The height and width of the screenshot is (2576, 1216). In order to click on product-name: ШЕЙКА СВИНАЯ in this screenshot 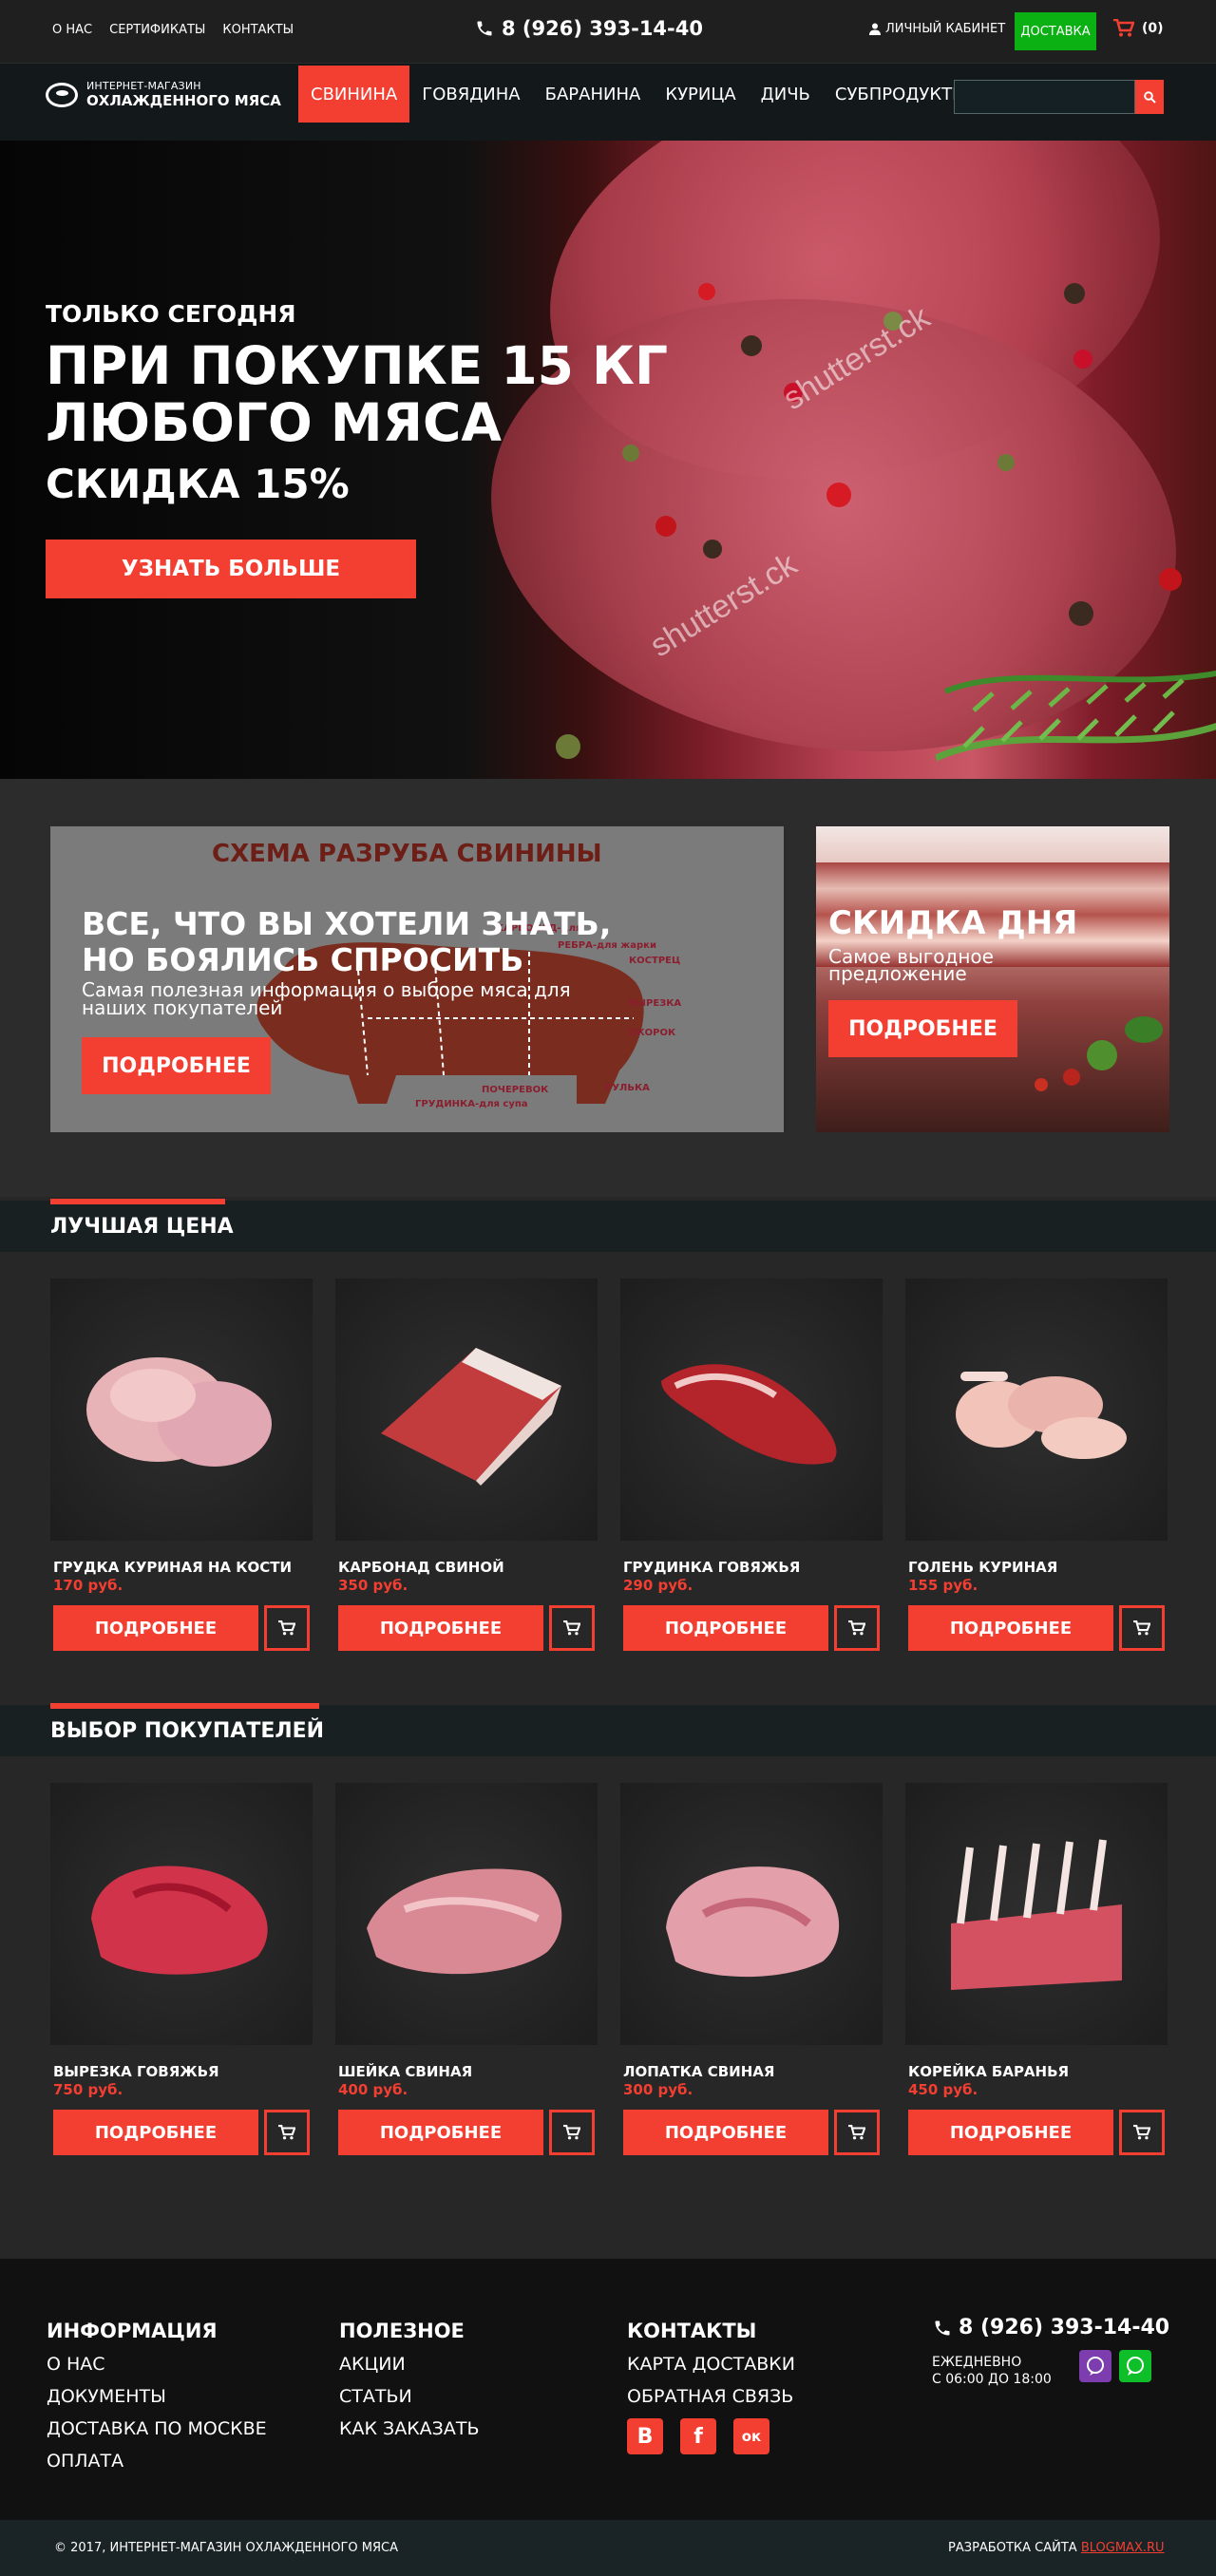, I will do `click(405, 2071)`.